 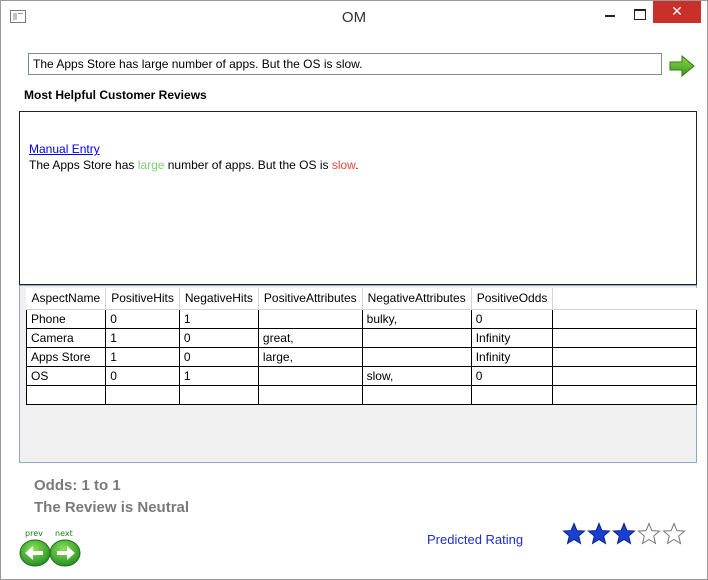 I want to click on close-button: ✕, so click(x=677, y=12).